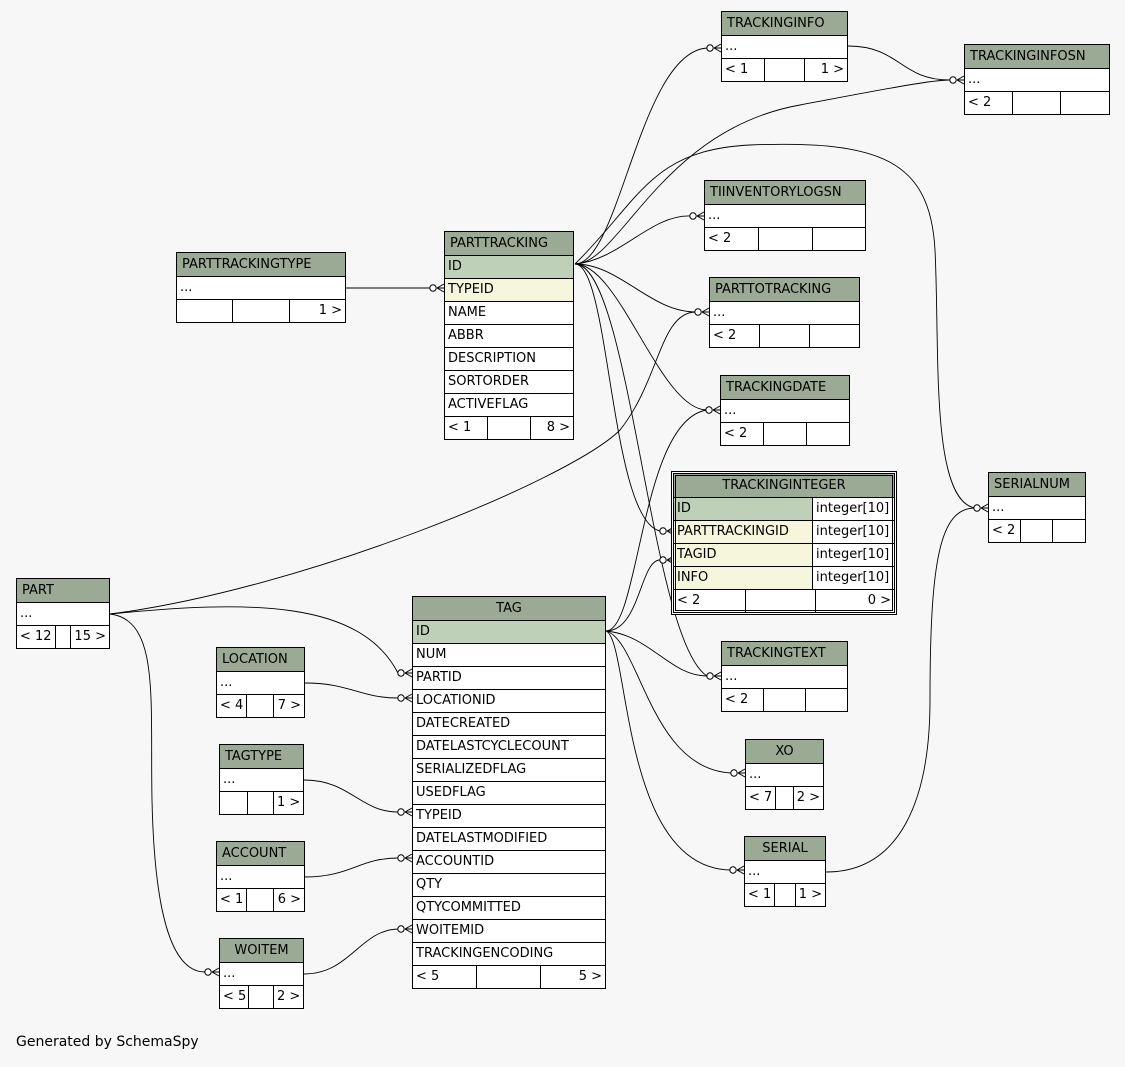 This screenshot has height=1067, width=1125. What do you see at coordinates (36, 637) in the screenshot?
I see `parent-count: < 12` at bounding box center [36, 637].